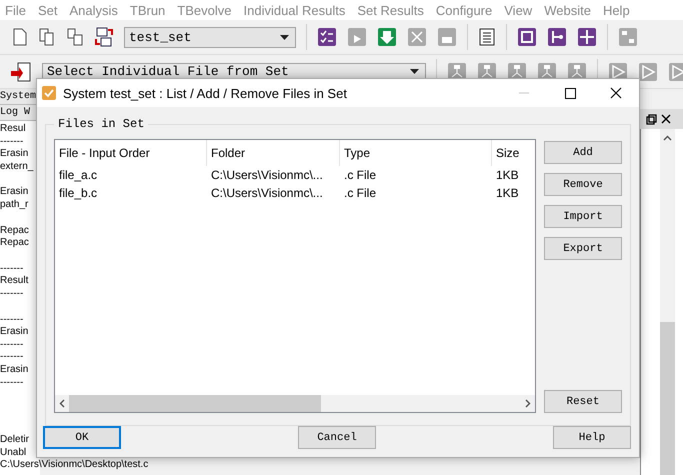 The height and width of the screenshot is (475, 683). I want to click on copy-icon, so click(47, 37).